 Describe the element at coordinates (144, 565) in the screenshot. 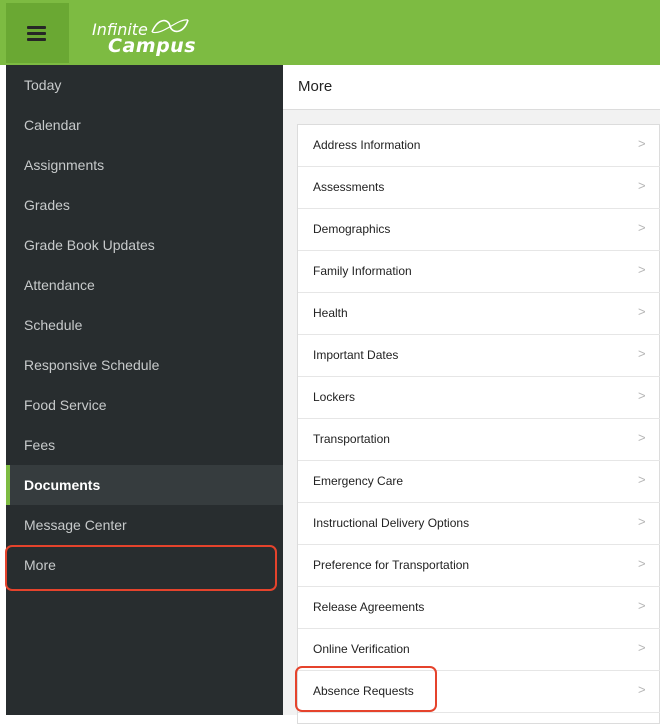

I see `sidebar-item-more: More` at that location.